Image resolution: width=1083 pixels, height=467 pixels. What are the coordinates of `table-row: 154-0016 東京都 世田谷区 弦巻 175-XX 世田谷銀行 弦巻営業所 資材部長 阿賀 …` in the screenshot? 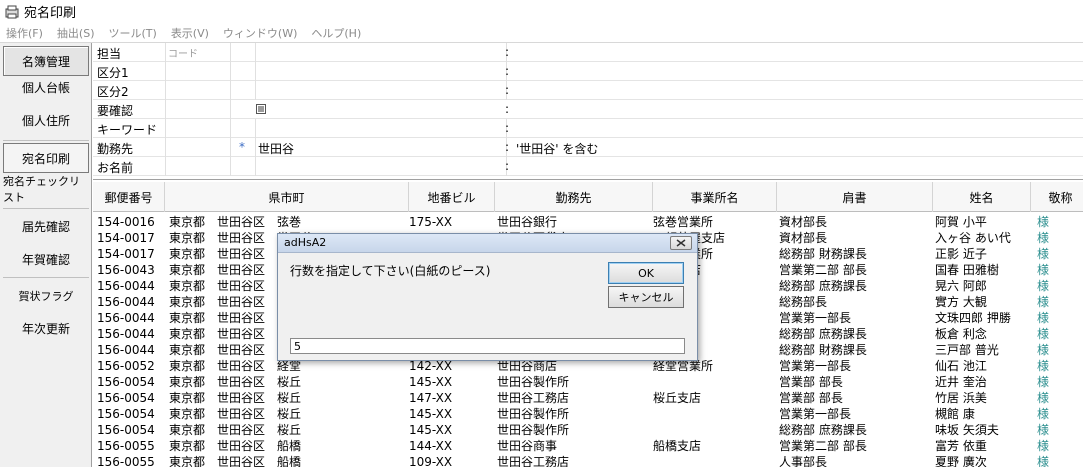 It's located at (588, 222).